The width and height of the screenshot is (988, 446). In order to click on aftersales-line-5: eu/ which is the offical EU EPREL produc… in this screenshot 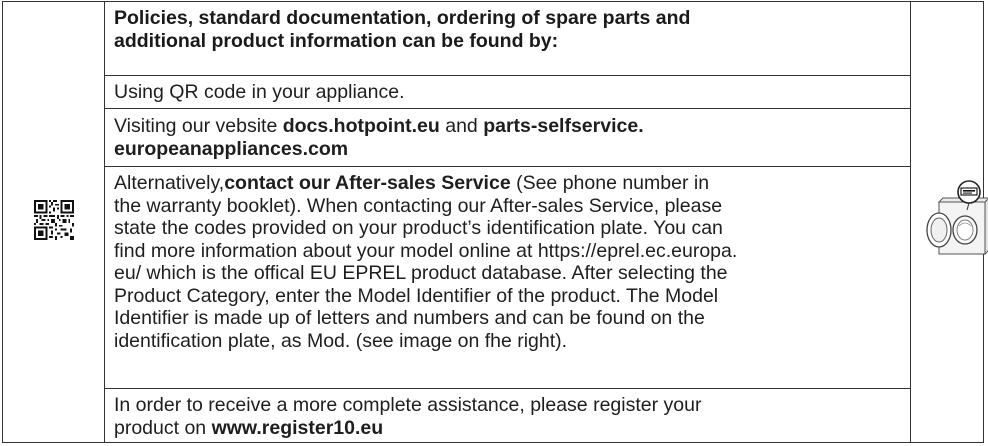, I will do `click(421, 273)`.